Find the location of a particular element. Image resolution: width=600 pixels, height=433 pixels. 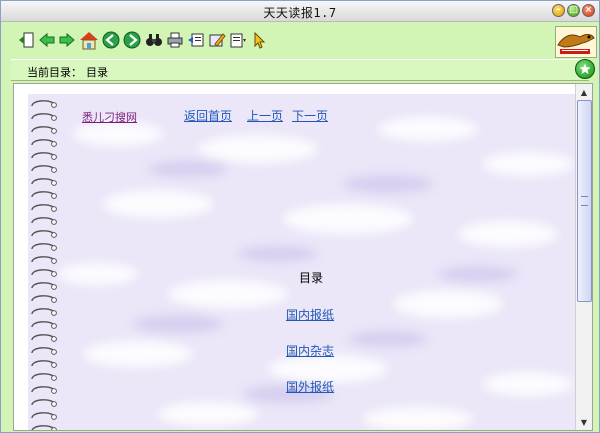

window-title: 天天读报1.7 is located at coordinates (300, 13).